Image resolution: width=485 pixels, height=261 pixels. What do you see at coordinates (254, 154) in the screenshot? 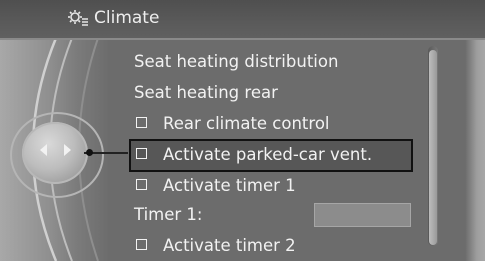
I see `menu-item-activate-parked-car-vent: Activate parked-car vent.` at bounding box center [254, 154].